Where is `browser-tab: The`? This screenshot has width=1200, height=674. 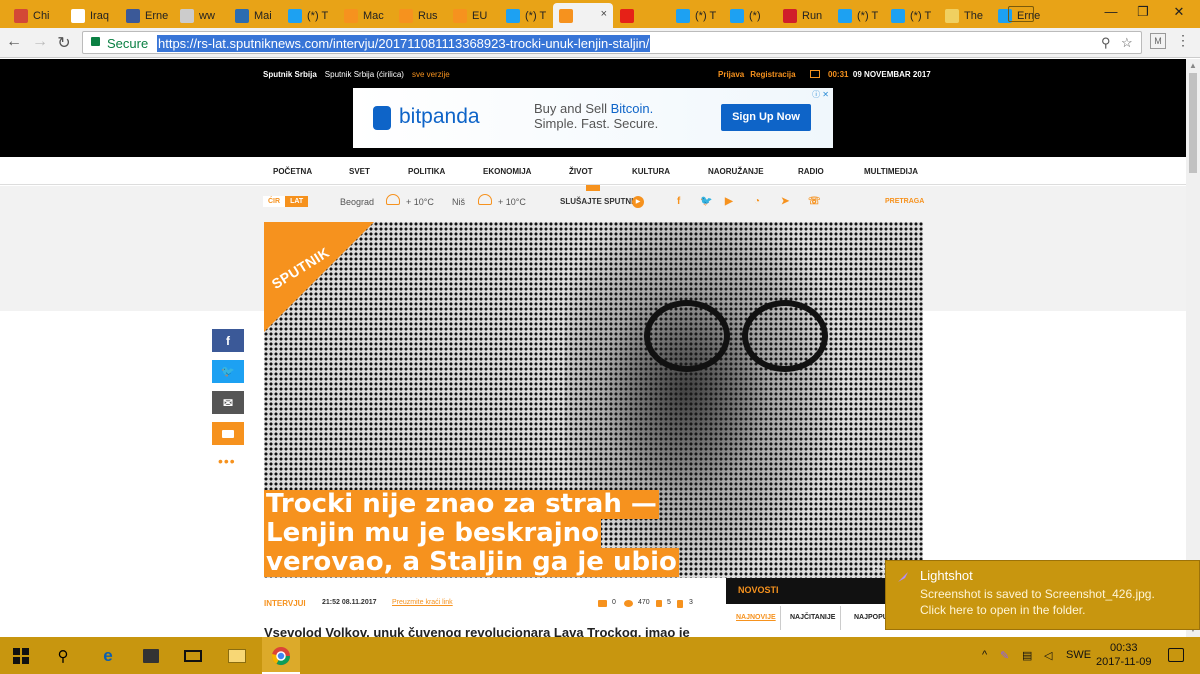 browser-tab: The is located at coordinates (965, 15).